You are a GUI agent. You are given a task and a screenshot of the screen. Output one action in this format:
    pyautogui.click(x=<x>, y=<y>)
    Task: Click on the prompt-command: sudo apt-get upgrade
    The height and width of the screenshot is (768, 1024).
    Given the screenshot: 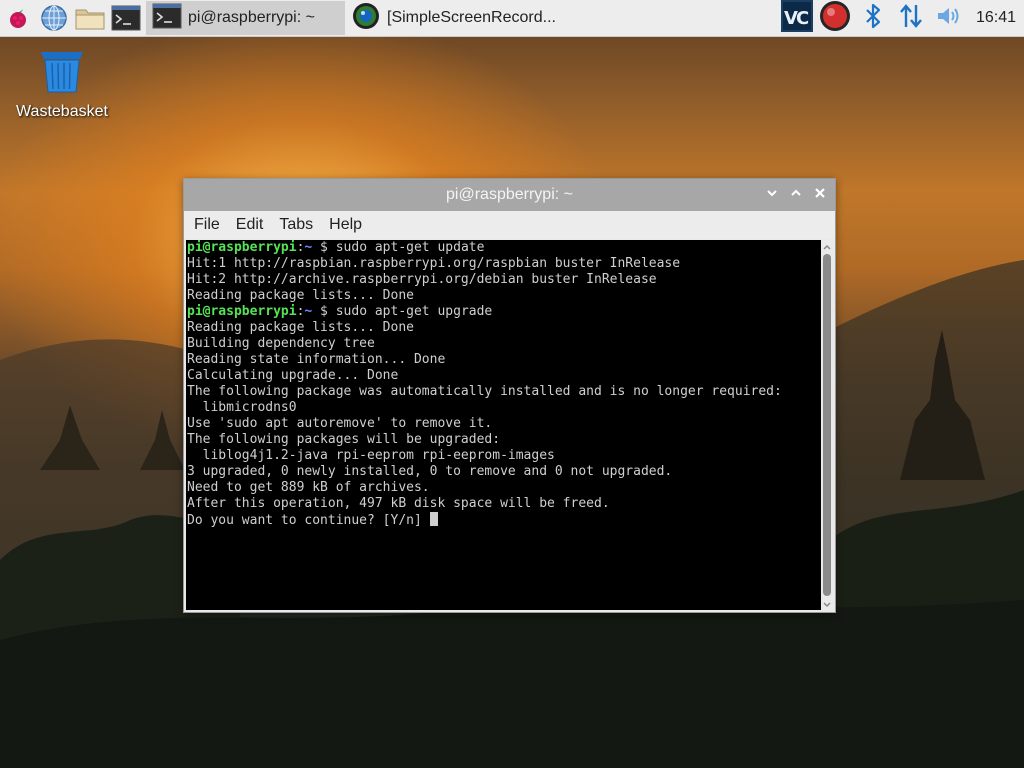 What is the action you would take?
    pyautogui.click(x=414, y=311)
    